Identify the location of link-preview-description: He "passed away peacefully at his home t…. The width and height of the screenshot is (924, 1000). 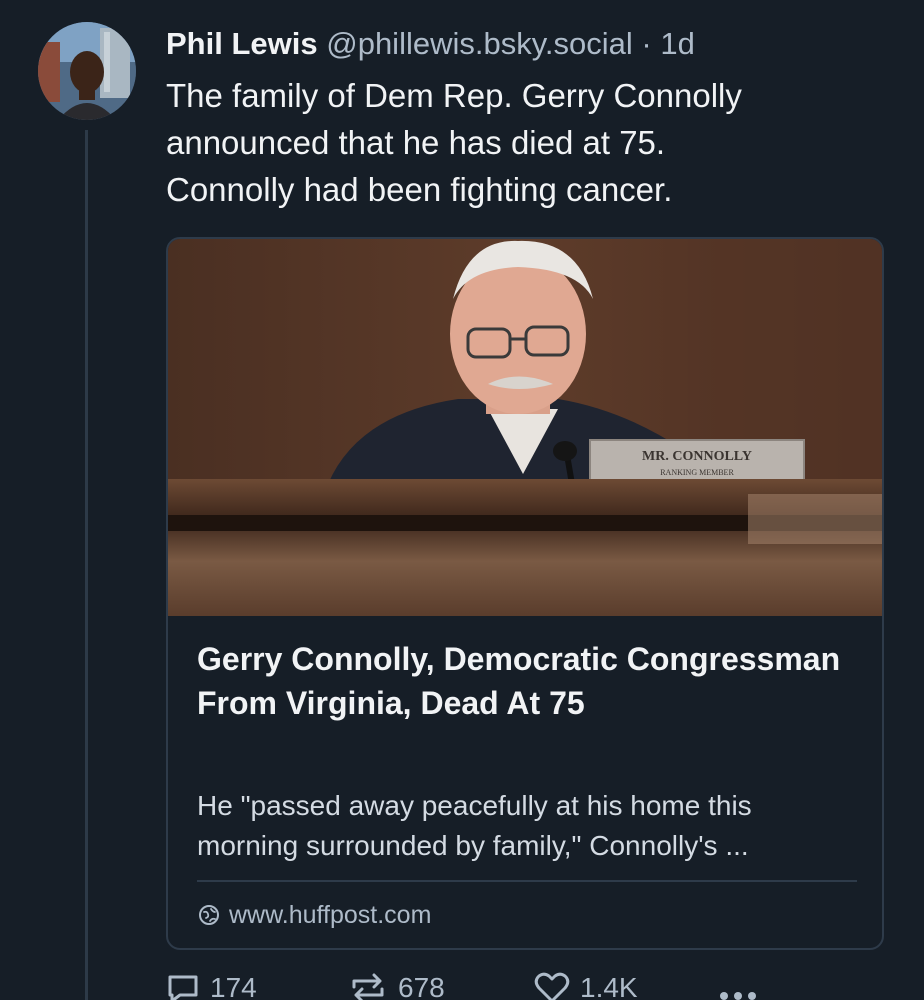
(527, 826).